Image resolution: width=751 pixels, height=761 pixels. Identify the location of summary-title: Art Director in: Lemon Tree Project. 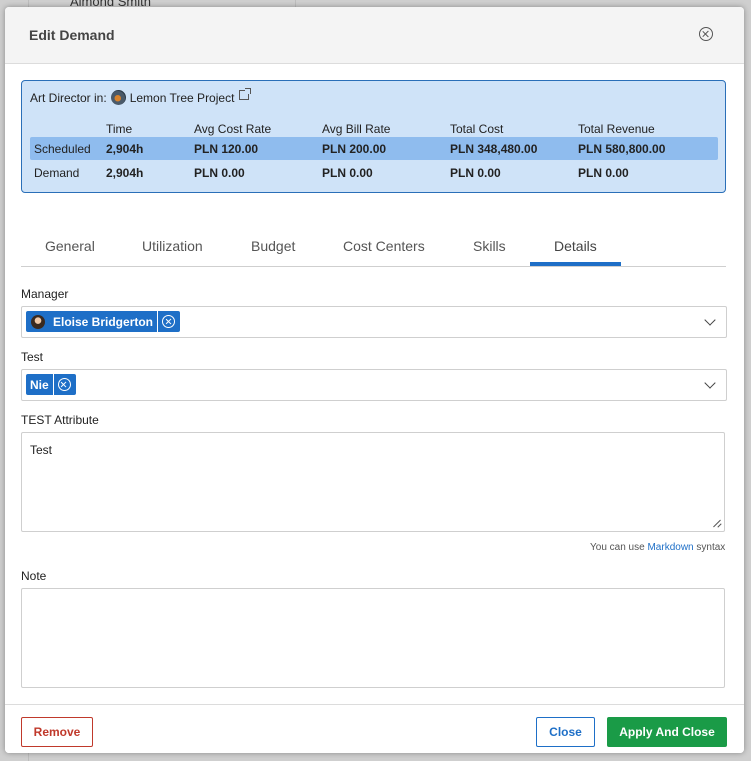
(141, 96).